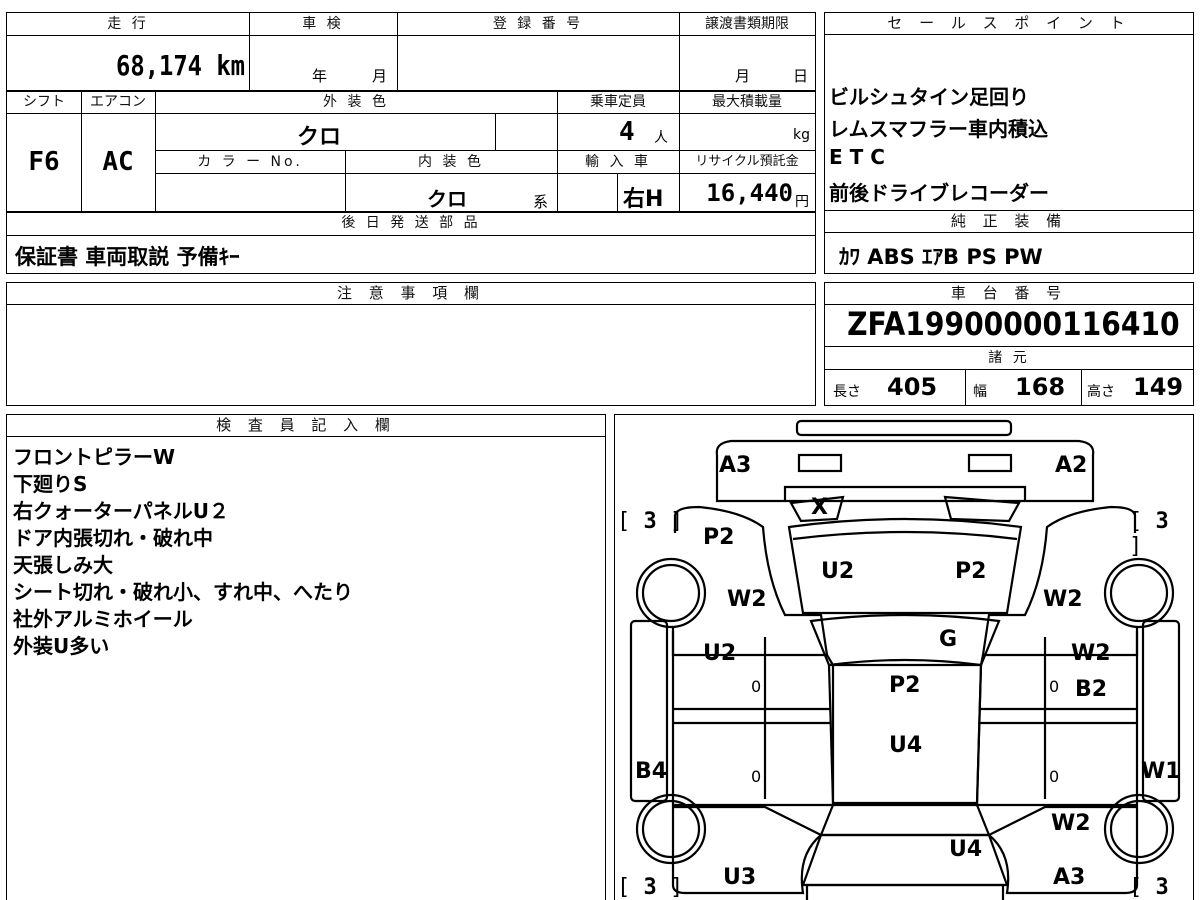 This screenshot has width=1200, height=900. What do you see at coordinates (103, 619) in the screenshot?
I see `inspector-line-7: 社外アルミホイール` at bounding box center [103, 619].